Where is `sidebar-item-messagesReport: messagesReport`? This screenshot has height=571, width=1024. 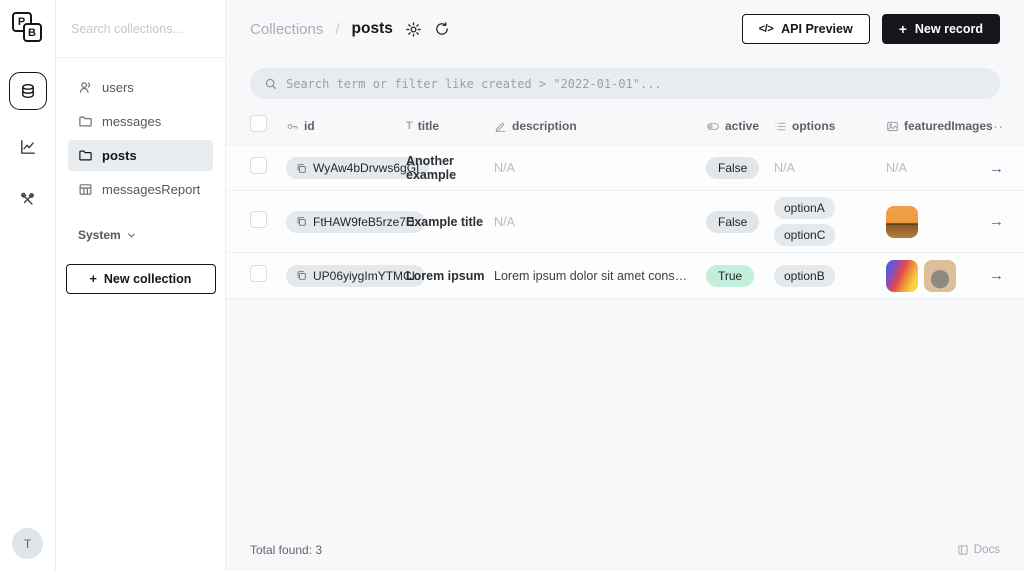 sidebar-item-messagesReport: messagesReport is located at coordinates (140, 189).